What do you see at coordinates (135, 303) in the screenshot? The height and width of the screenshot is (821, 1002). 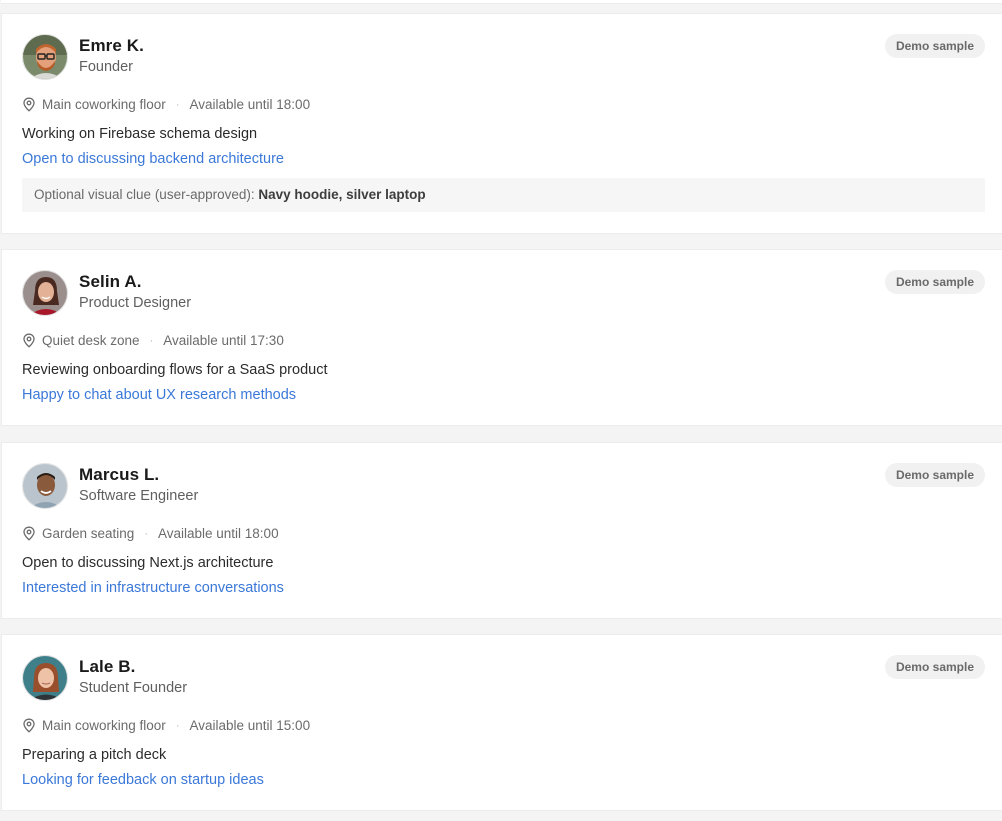 I see `person-role: Product Designer` at bounding box center [135, 303].